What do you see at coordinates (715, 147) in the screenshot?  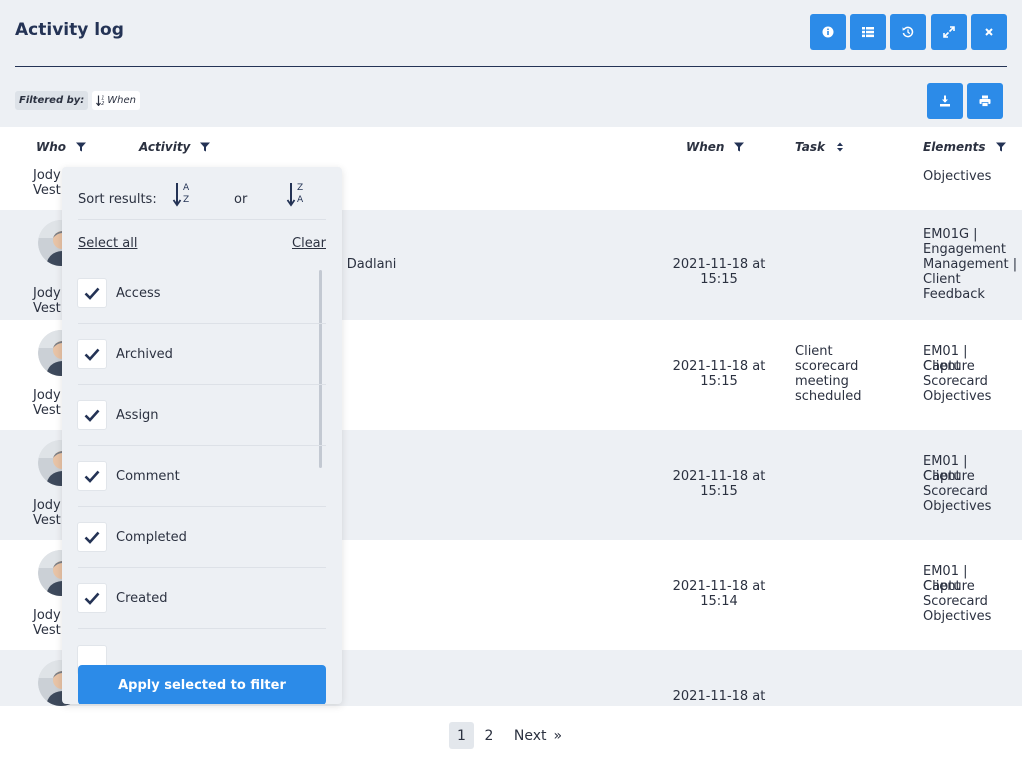 I see `col-when: When` at bounding box center [715, 147].